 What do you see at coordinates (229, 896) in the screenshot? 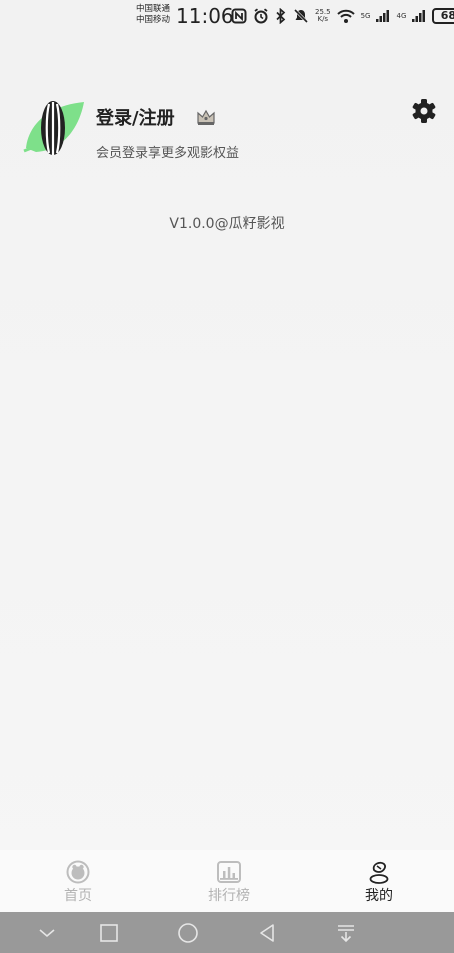
I see `tab-ranking-label: 排行榜` at bounding box center [229, 896].